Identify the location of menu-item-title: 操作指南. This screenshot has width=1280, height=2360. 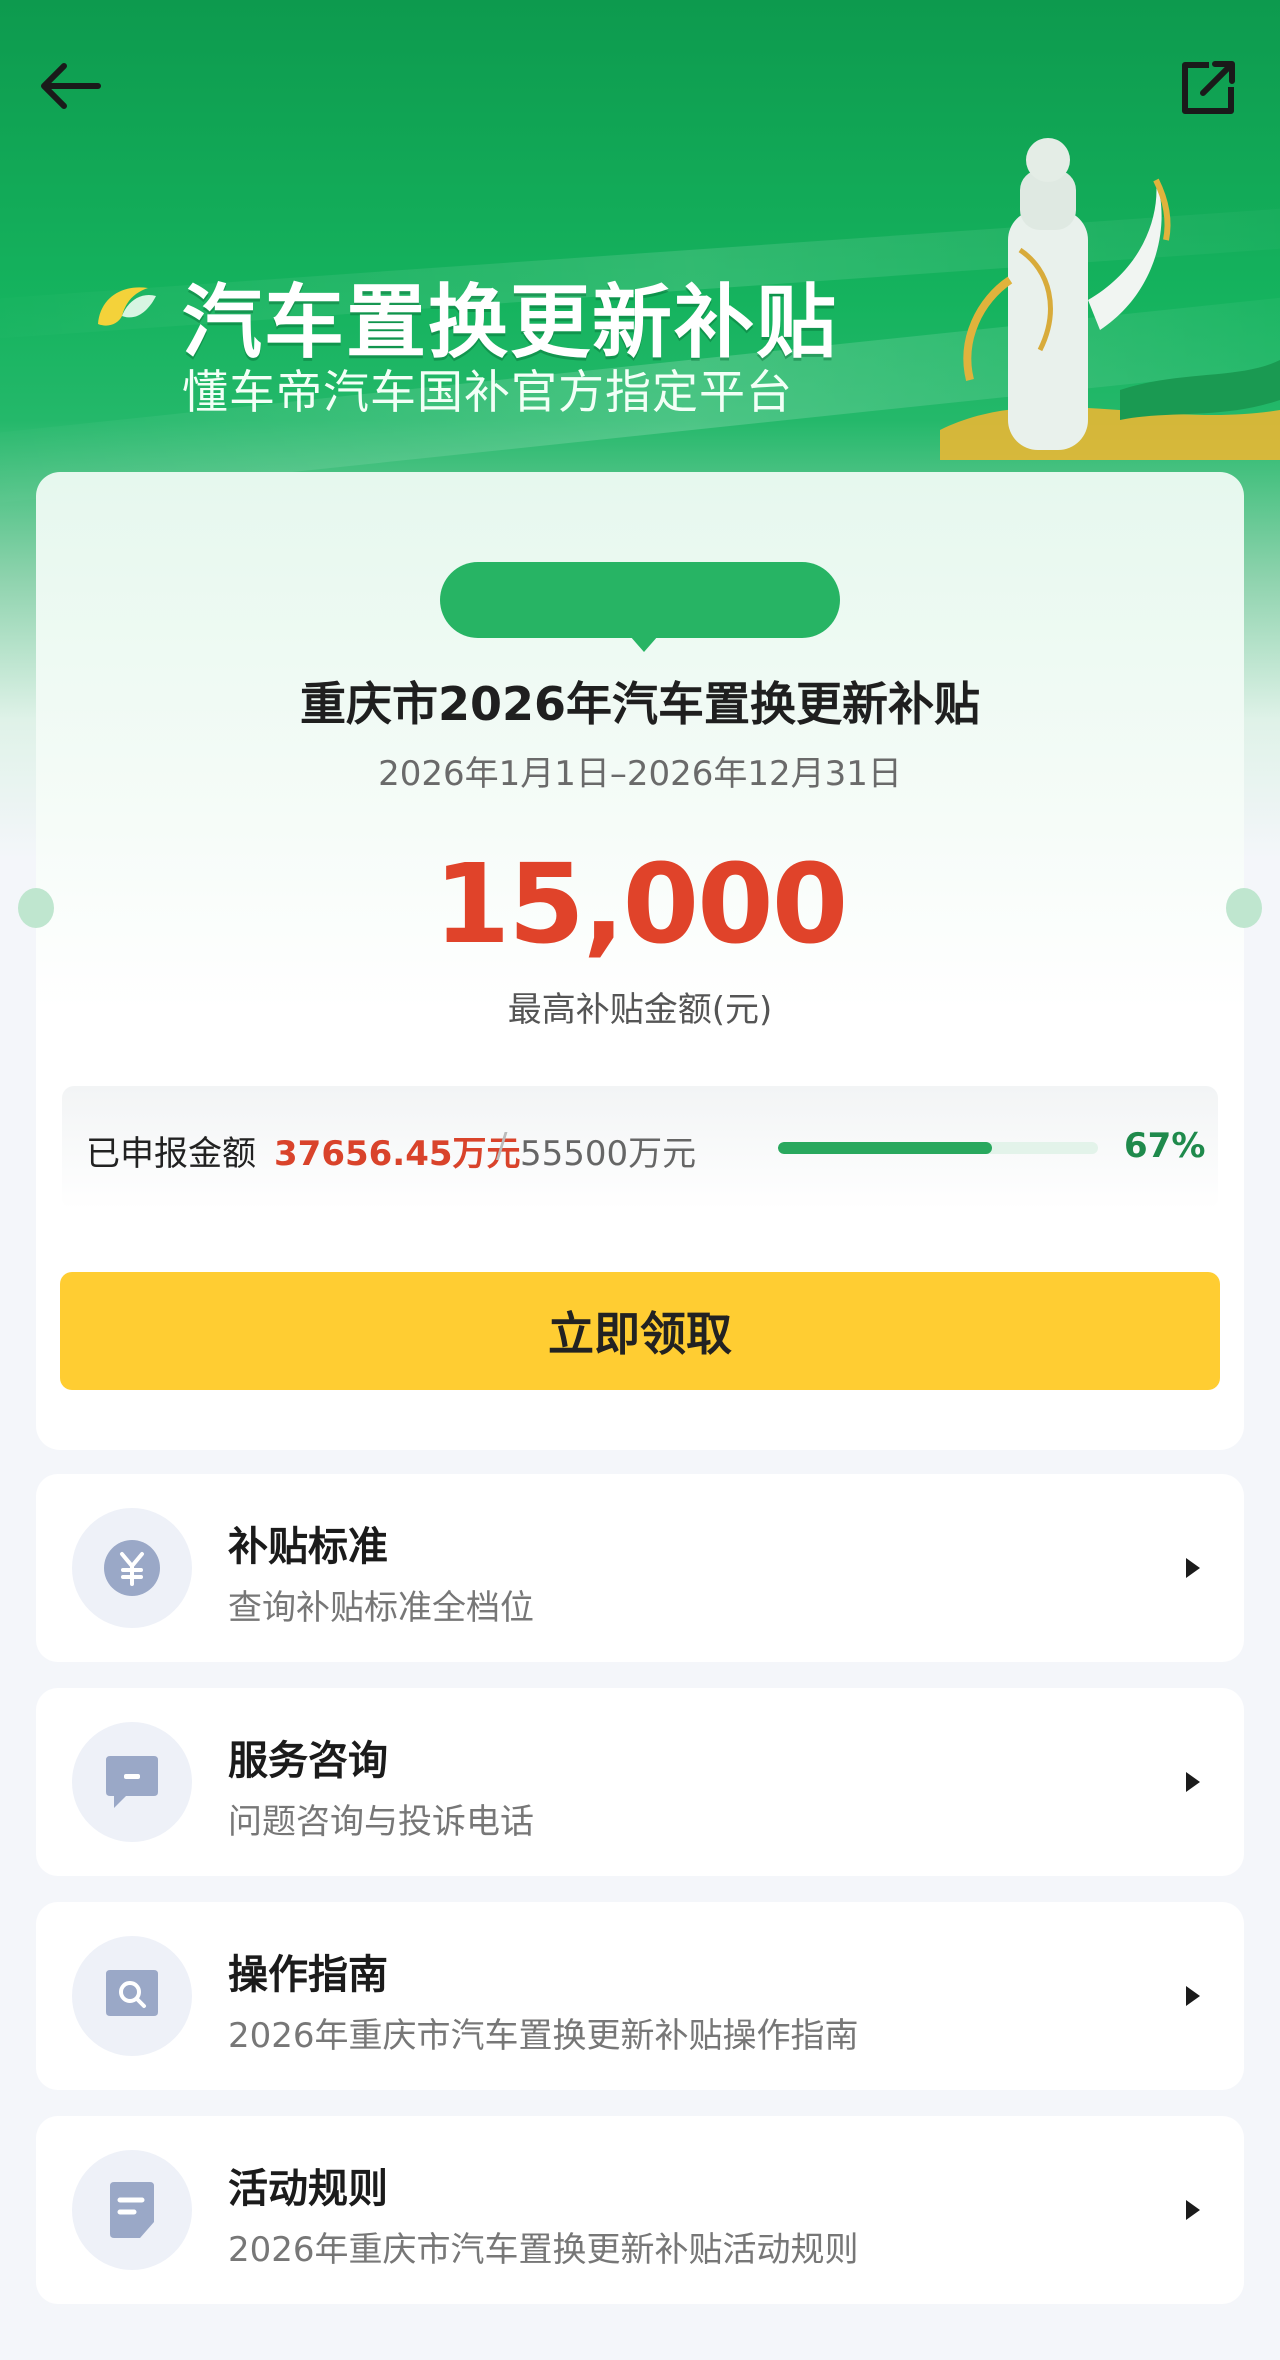
(308, 1975).